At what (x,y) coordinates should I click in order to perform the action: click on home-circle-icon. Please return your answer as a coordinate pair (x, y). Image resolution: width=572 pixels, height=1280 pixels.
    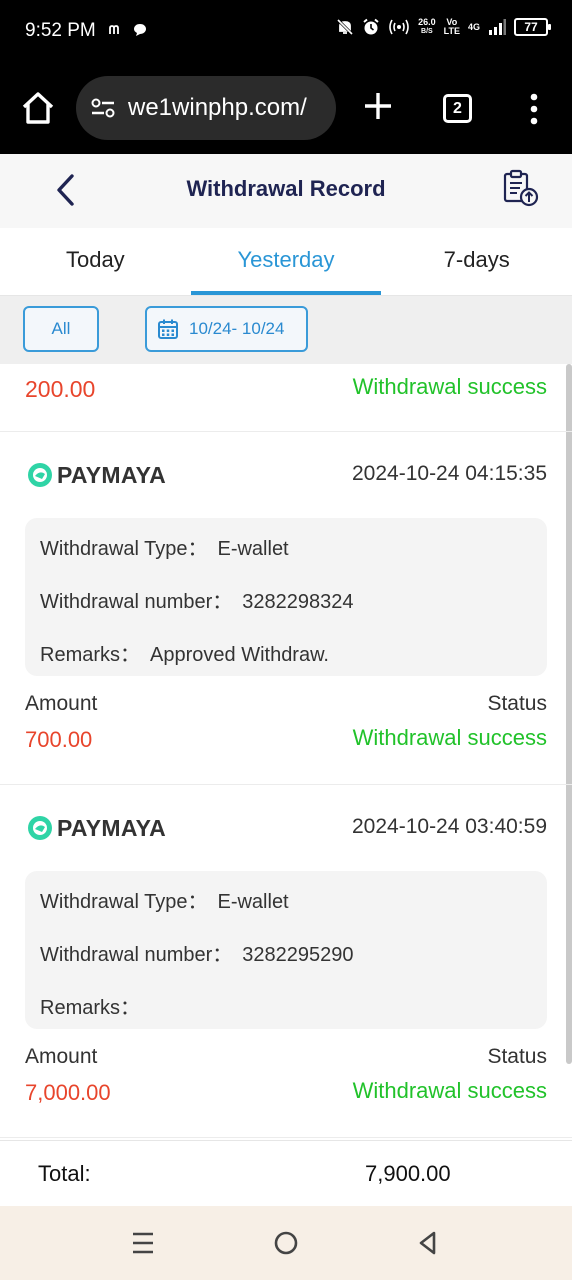
    Looking at the image, I should click on (286, 1243).